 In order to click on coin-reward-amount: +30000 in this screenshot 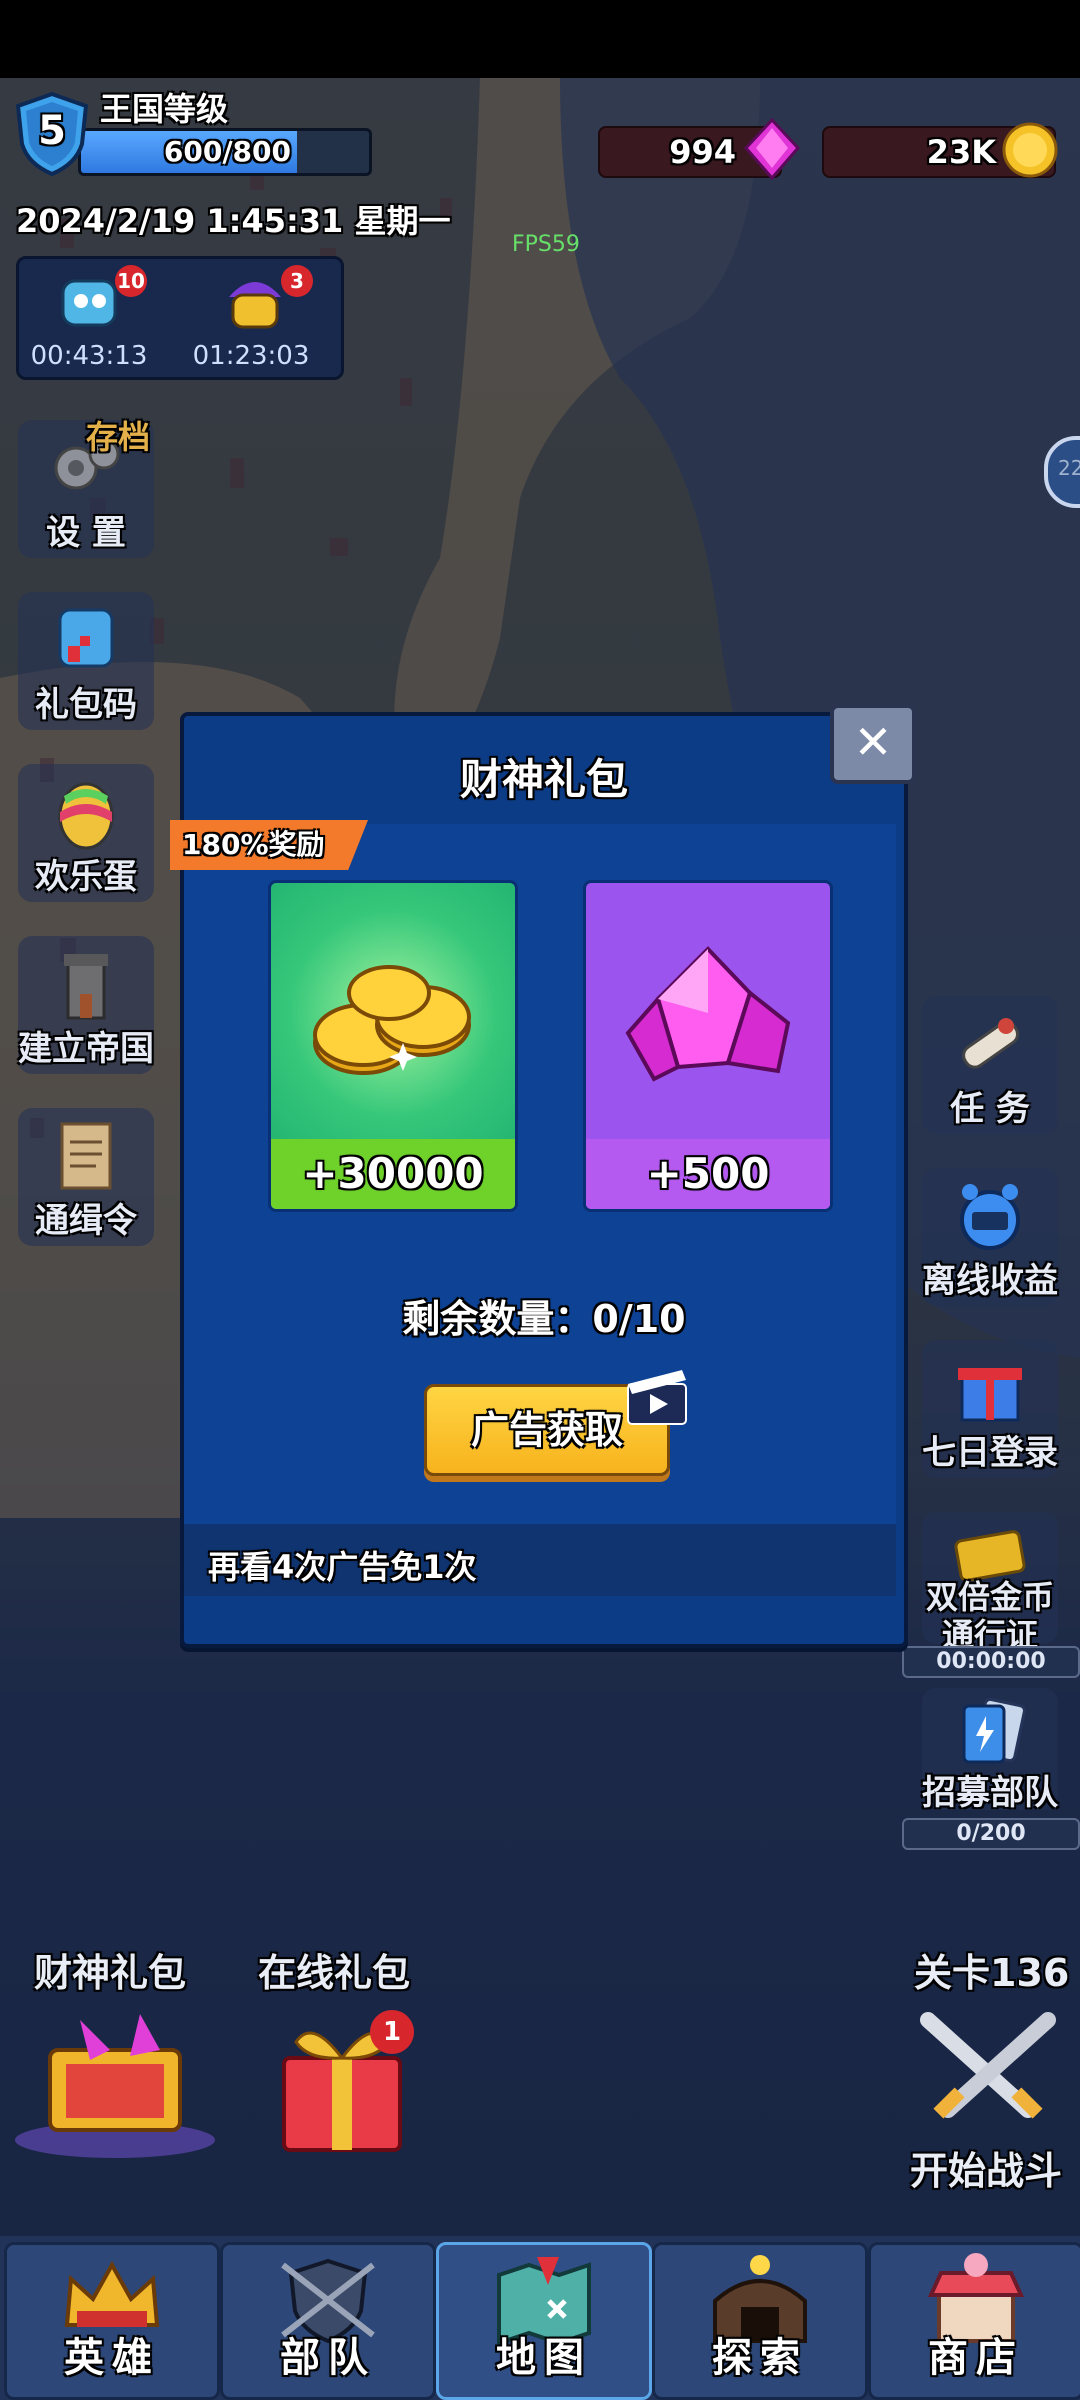, I will do `click(393, 1174)`.